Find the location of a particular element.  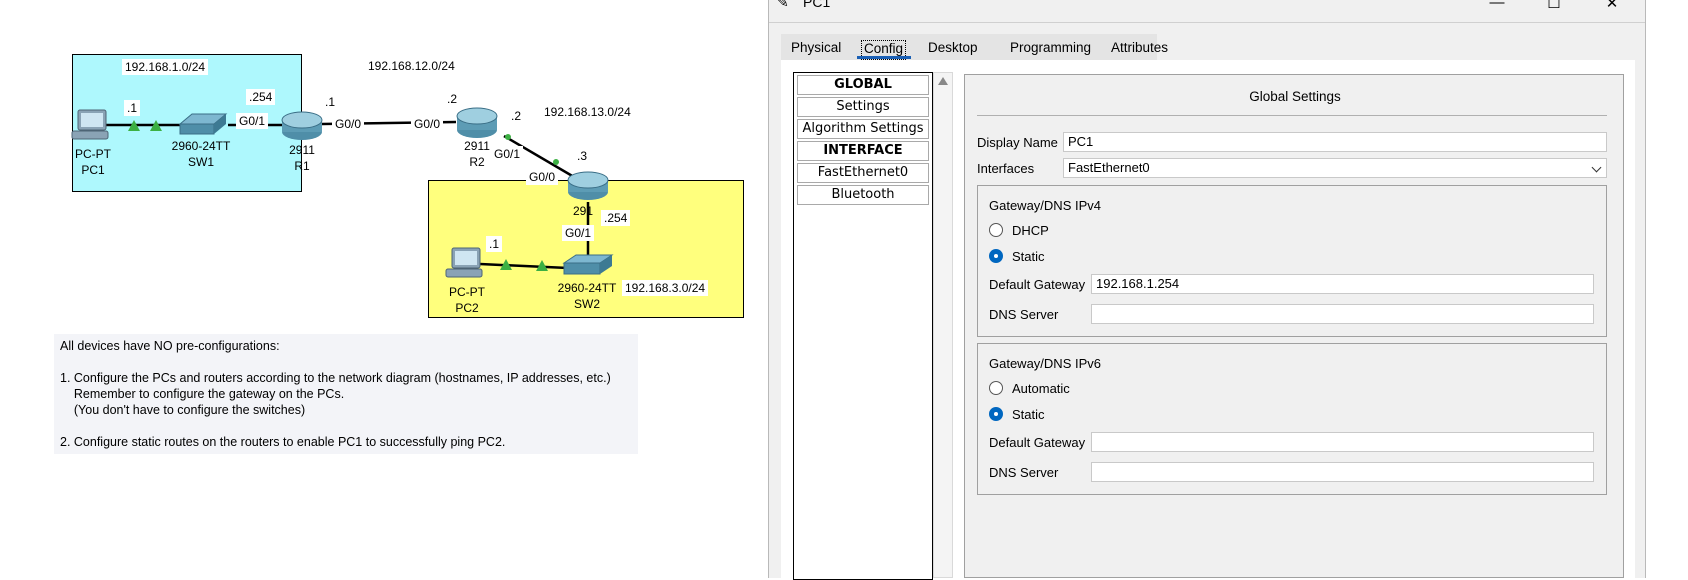

display-name-field: PC1 is located at coordinates (1335, 142).